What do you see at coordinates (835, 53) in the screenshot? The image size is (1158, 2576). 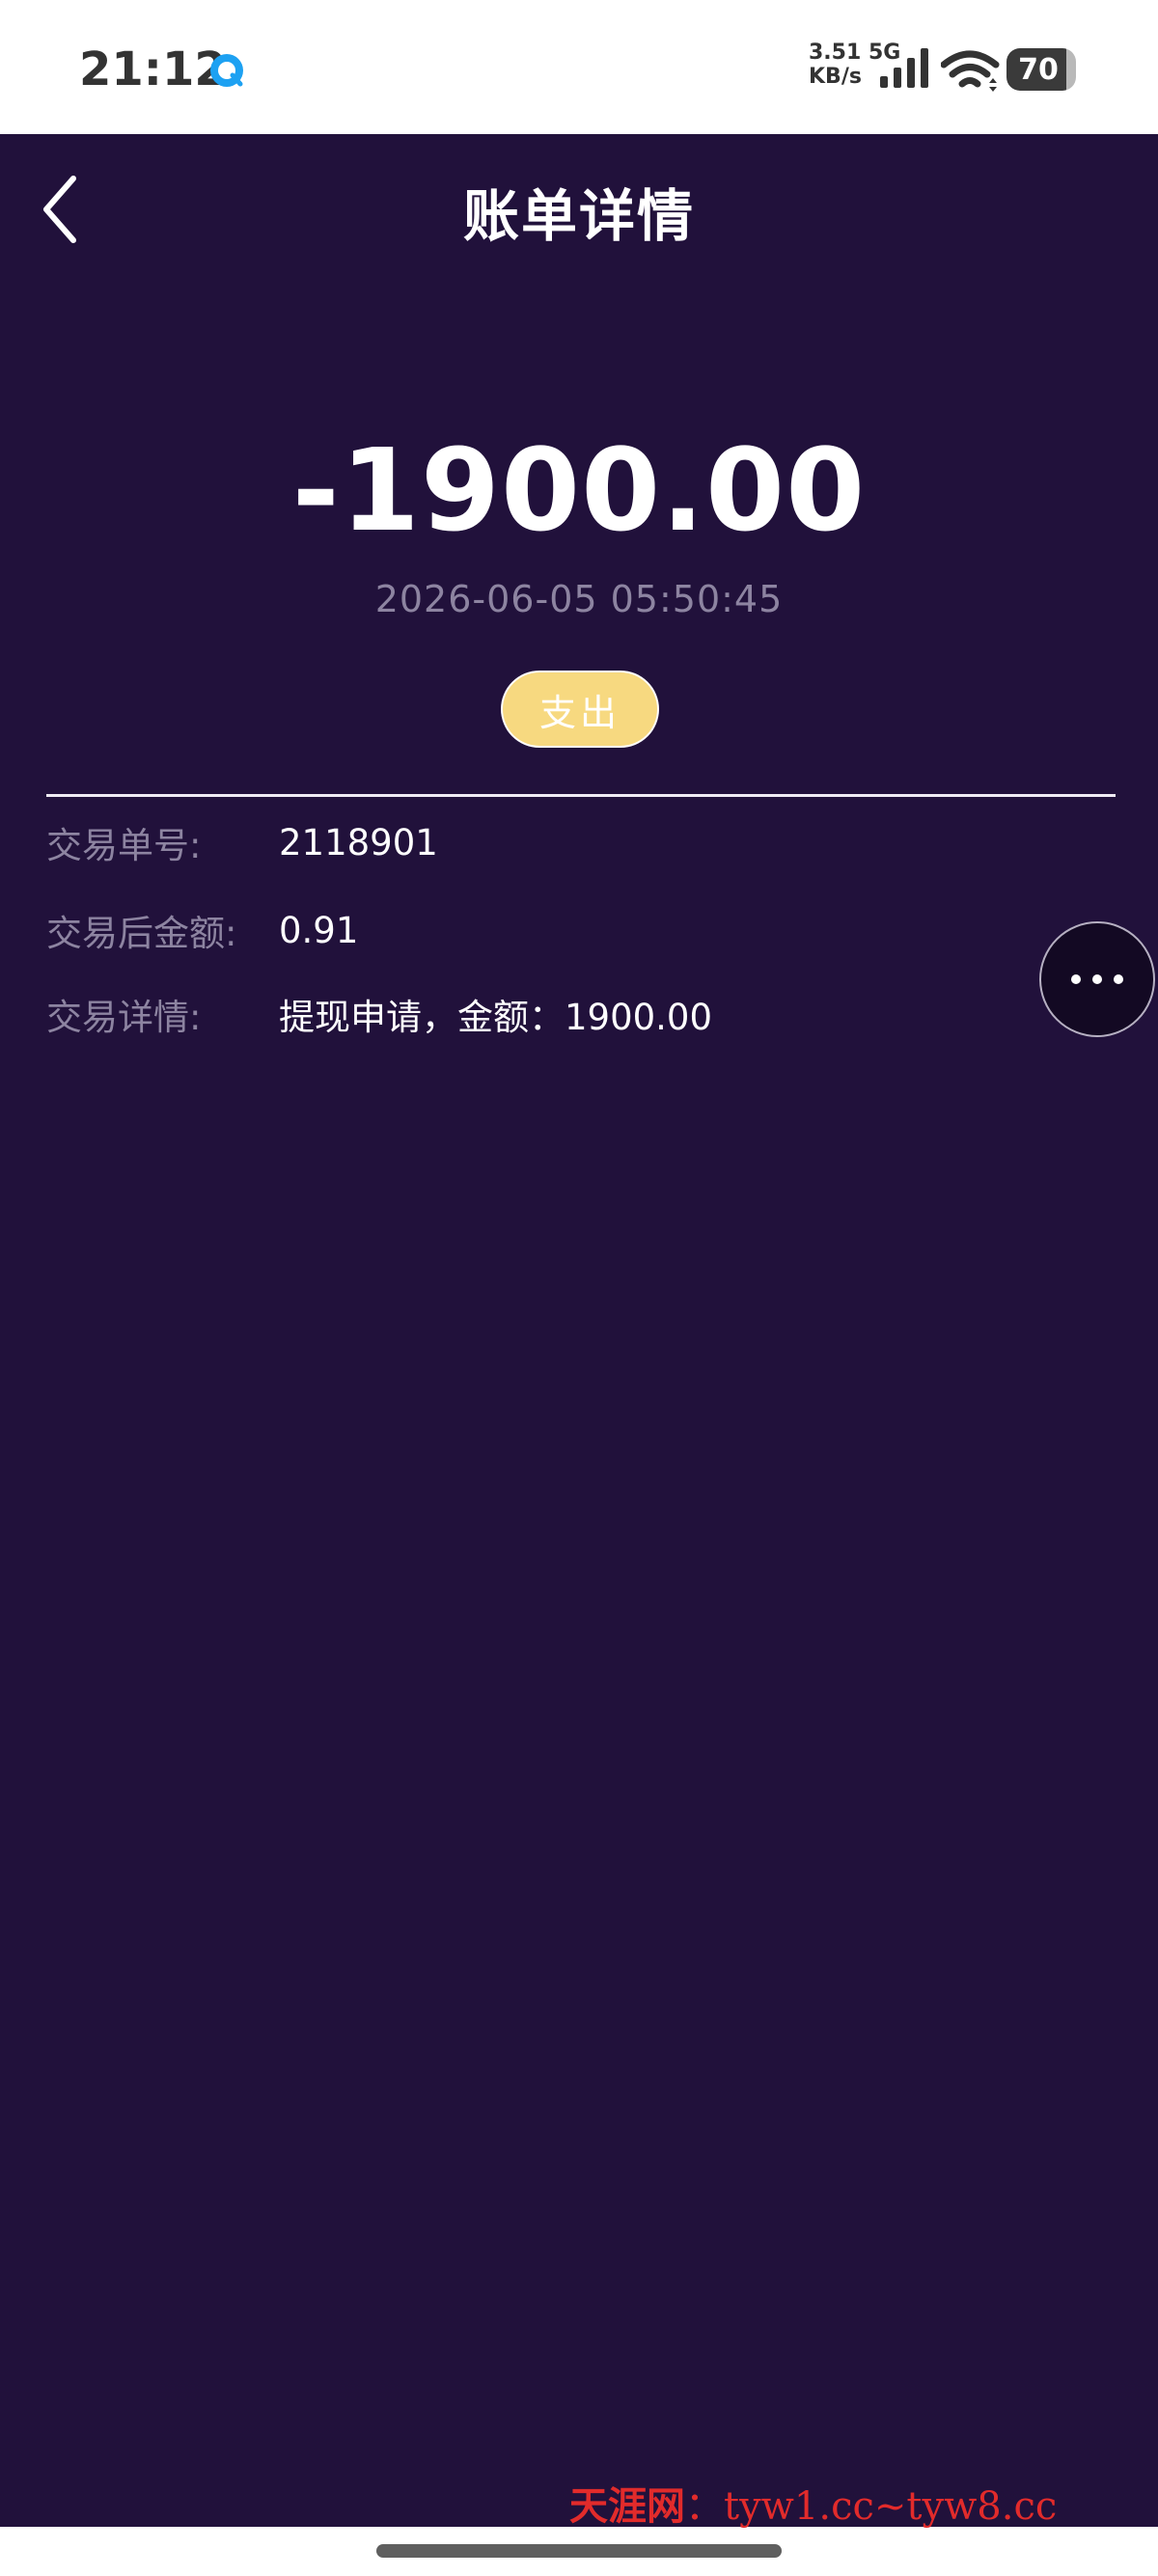 I see `network-speed-value: 3.51` at bounding box center [835, 53].